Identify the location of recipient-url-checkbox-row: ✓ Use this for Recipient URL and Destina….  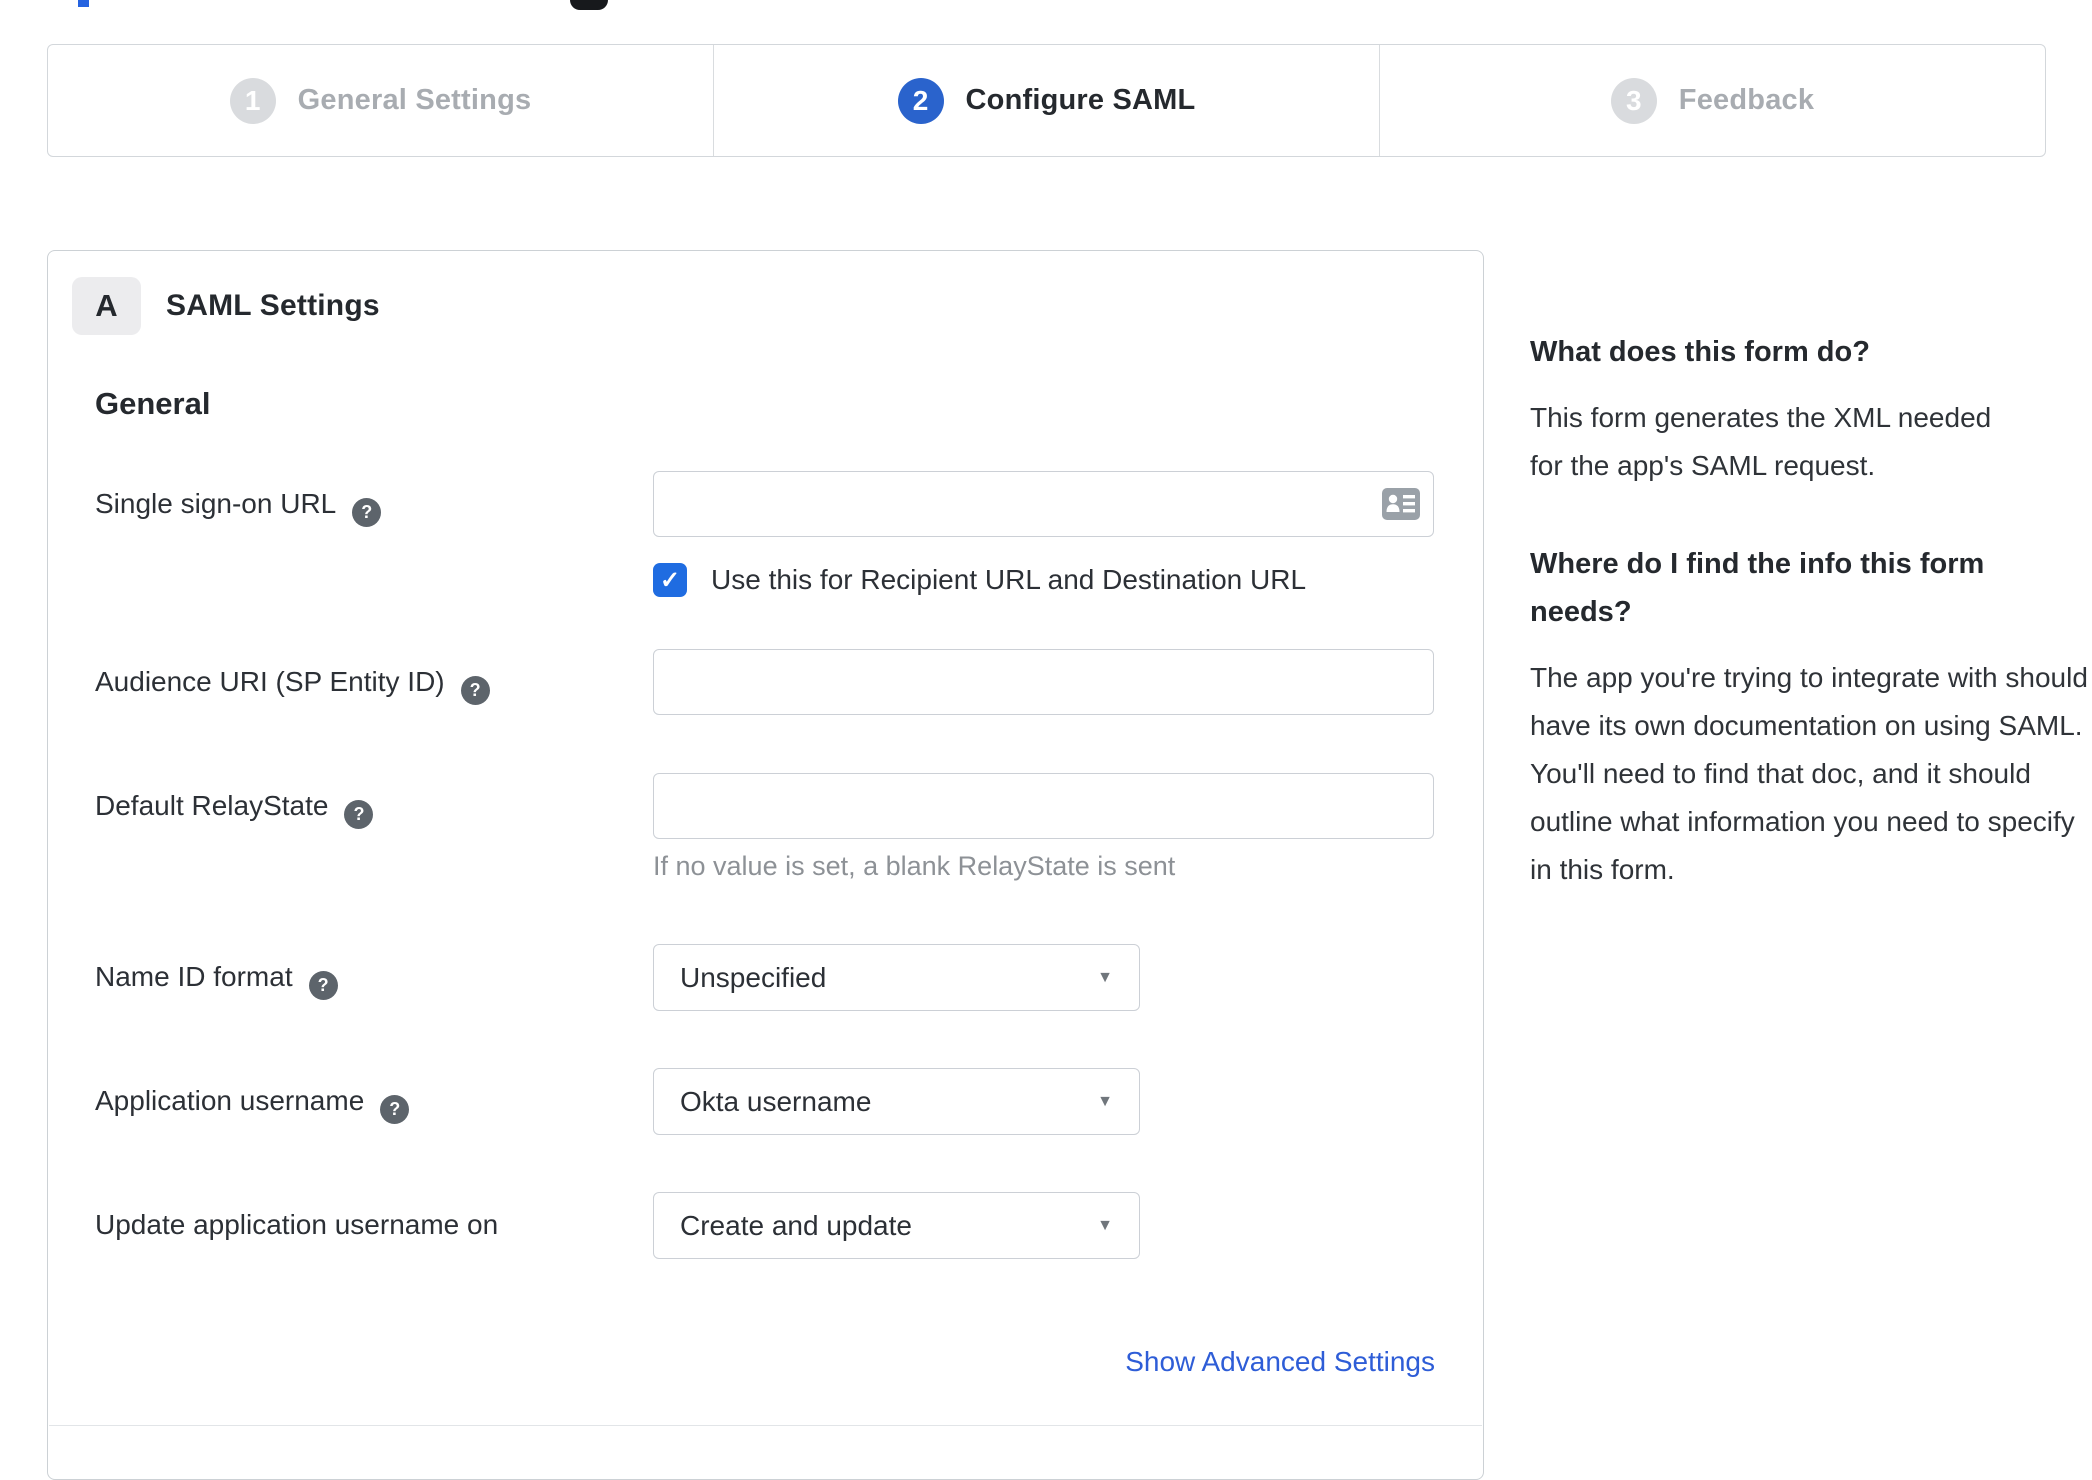
(979, 580).